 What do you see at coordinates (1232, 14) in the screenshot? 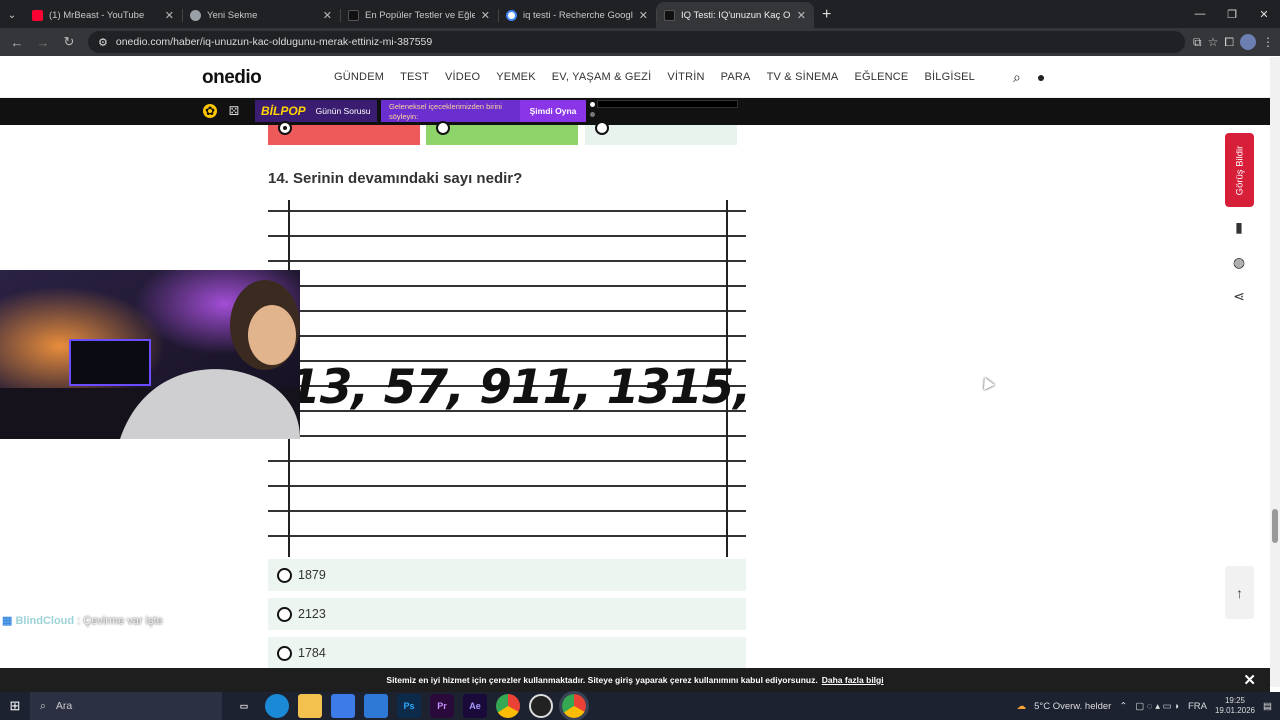
I see `restore-icon: ❐` at bounding box center [1232, 14].